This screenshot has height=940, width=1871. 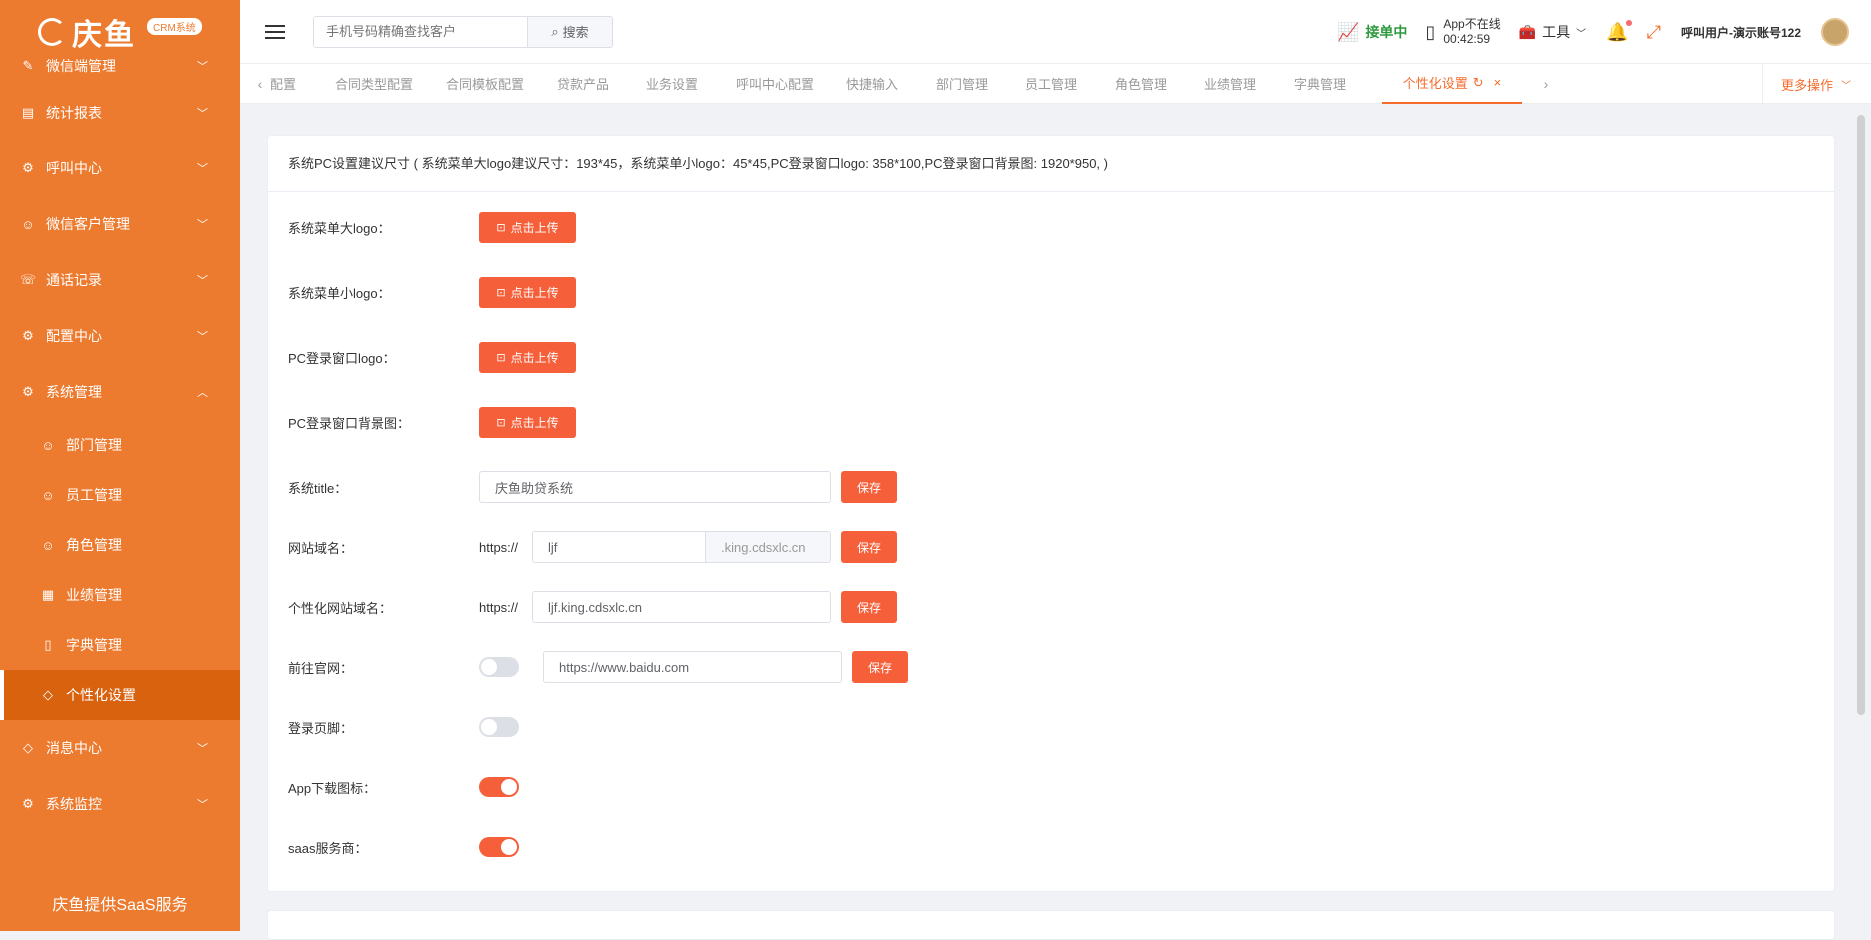 What do you see at coordinates (94, 445) in the screenshot?
I see `sidebar-subitem-label: 部门管理` at bounding box center [94, 445].